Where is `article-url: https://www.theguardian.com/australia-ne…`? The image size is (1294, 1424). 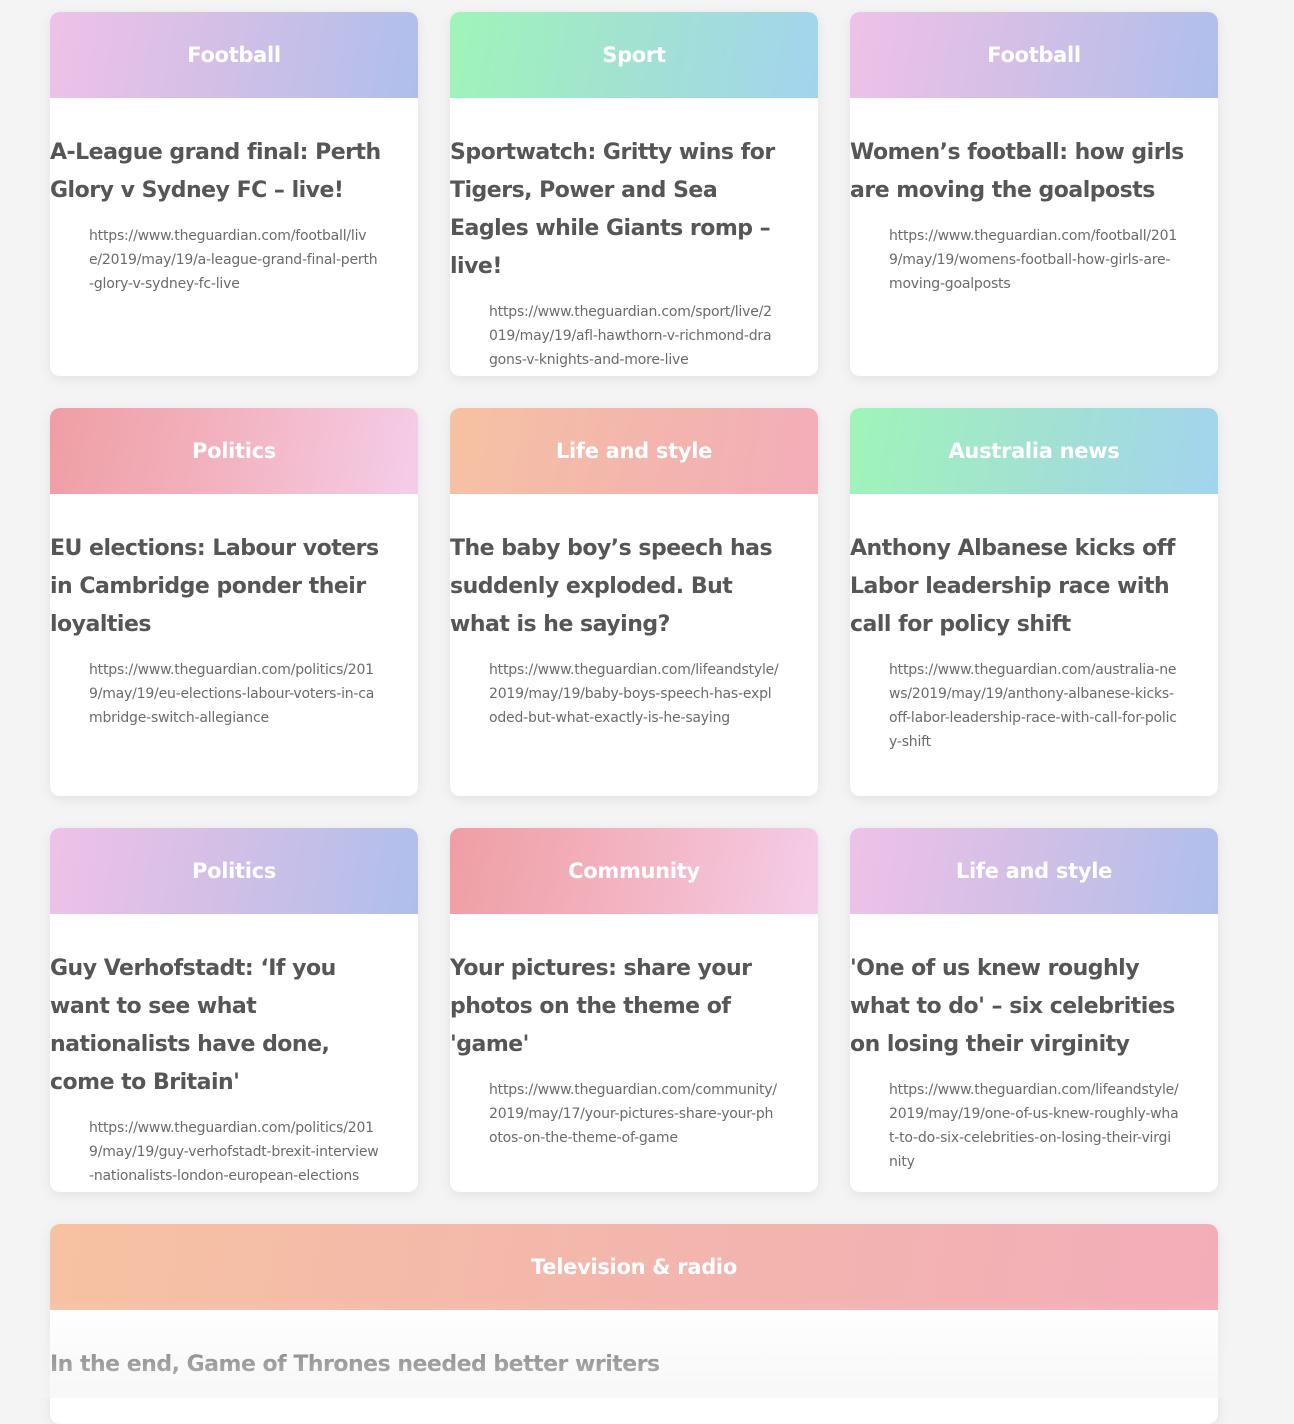
article-url: https://www.theguardian.com/australia-ne… is located at coordinates (1034, 706).